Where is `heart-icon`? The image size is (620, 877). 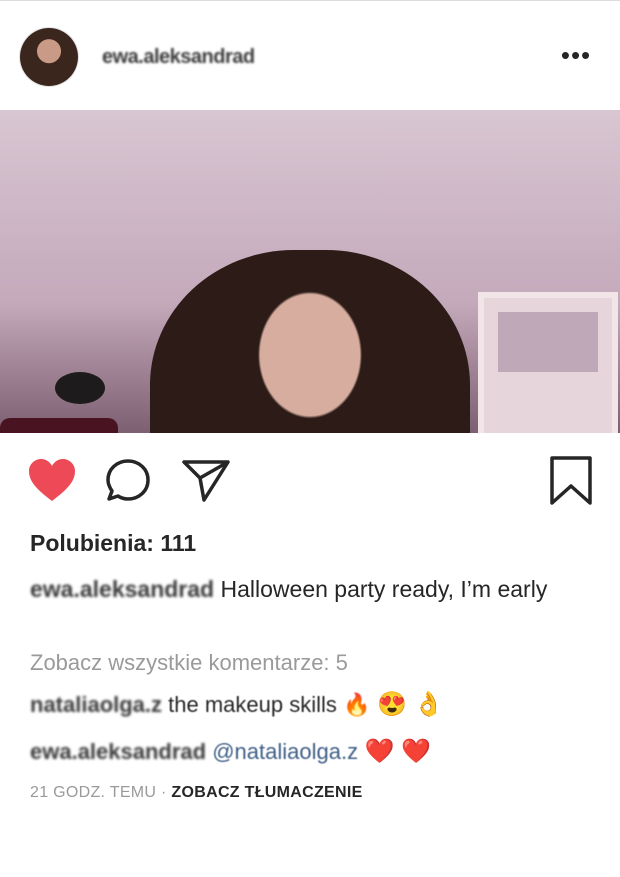 heart-icon is located at coordinates (52, 481).